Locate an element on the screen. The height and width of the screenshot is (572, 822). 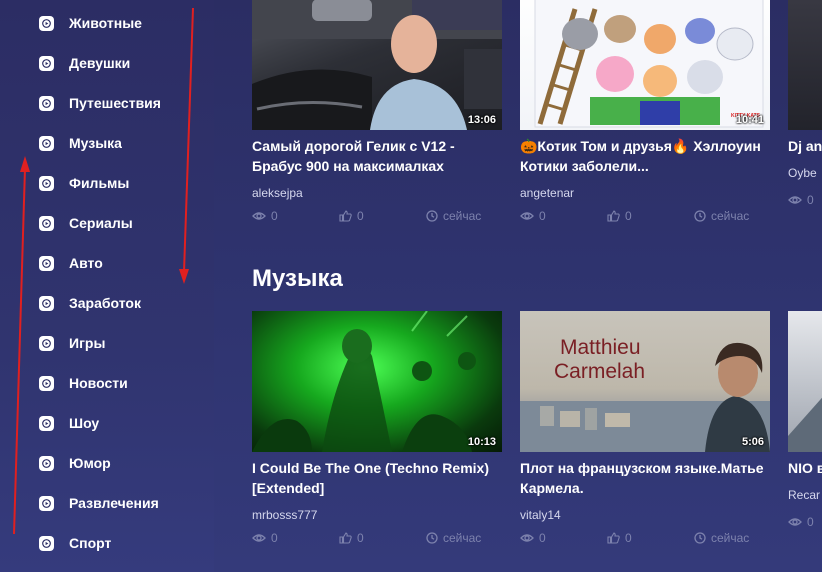
sidebar-item-label: Развлечения is located at coordinates (114, 503).